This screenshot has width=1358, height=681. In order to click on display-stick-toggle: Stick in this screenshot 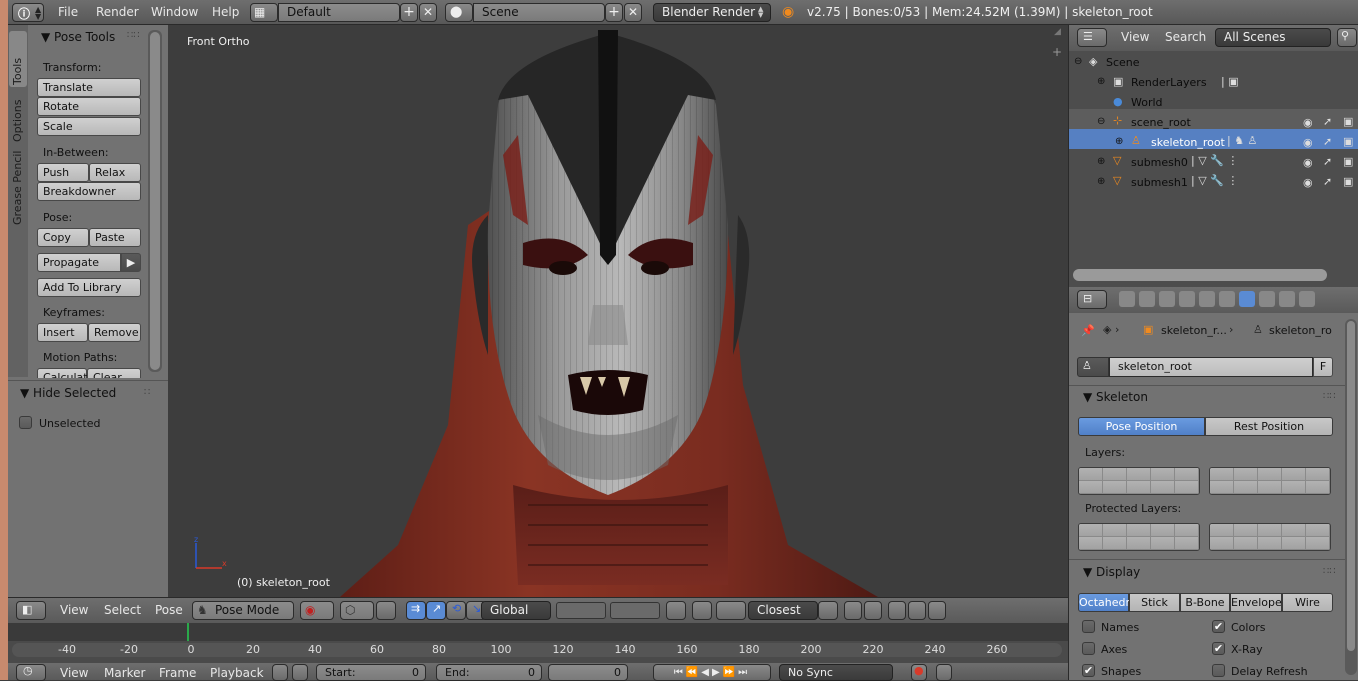, I will do `click(1154, 602)`.